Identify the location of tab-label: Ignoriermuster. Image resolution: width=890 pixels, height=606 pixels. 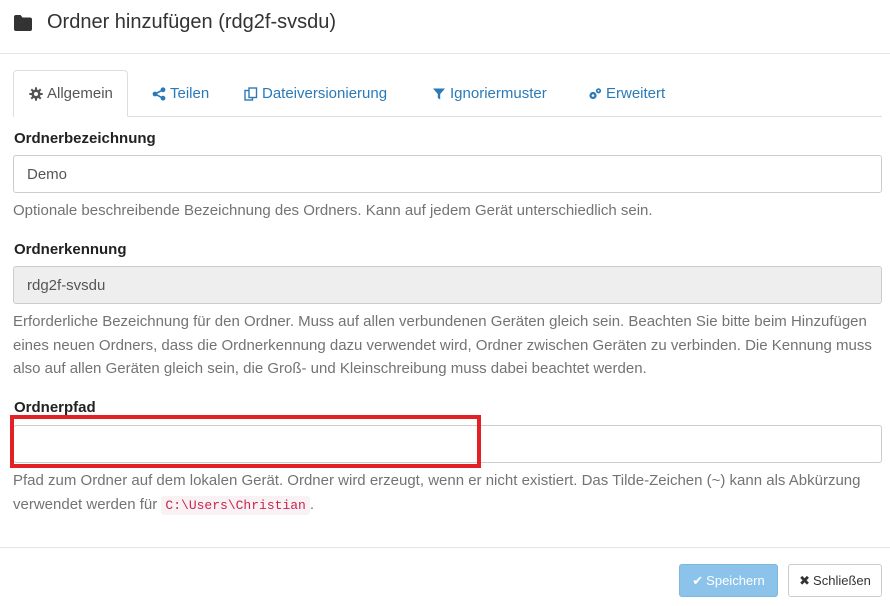
(498, 93).